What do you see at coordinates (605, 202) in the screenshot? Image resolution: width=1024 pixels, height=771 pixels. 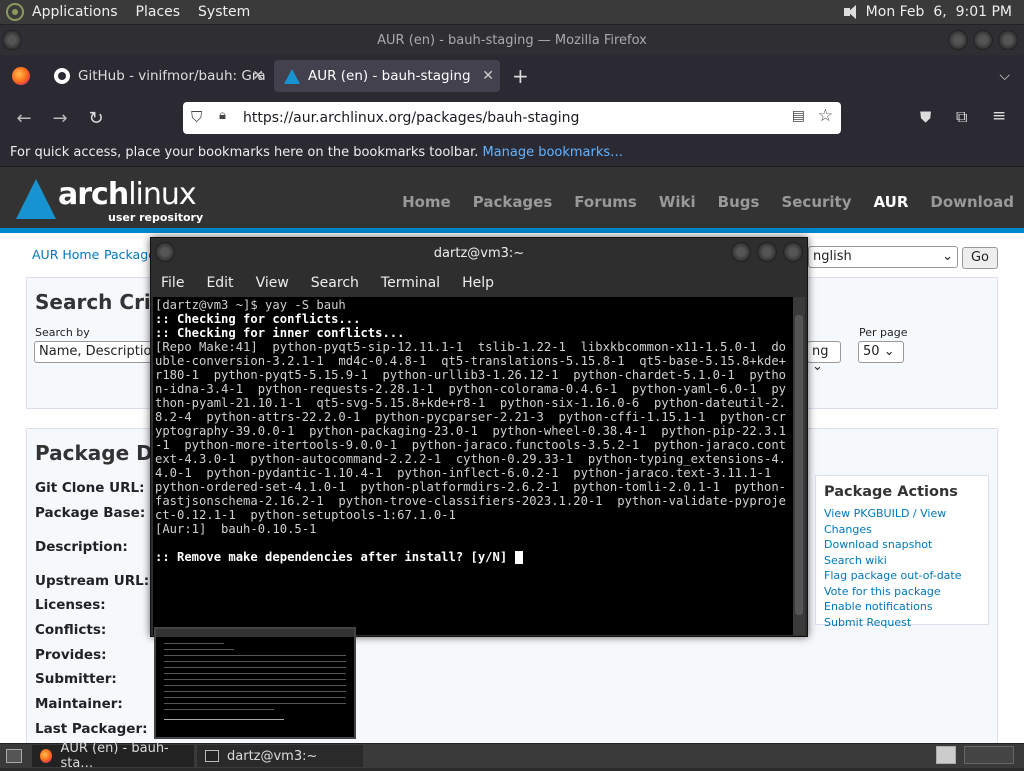 I see `nav-forums: Forums` at bounding box center [605, 202].